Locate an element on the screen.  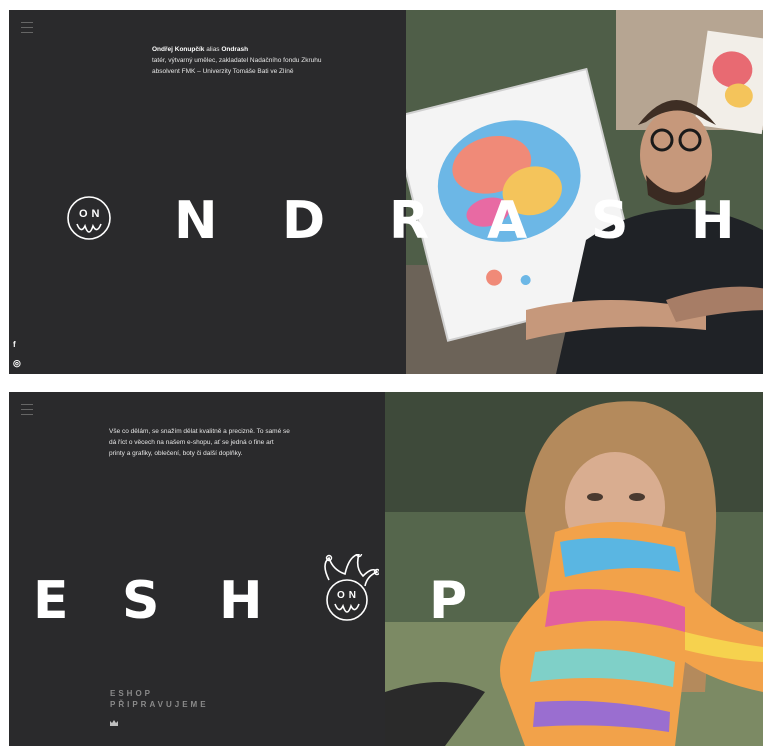
on-logo: ON is located at coordinates (89, 221).